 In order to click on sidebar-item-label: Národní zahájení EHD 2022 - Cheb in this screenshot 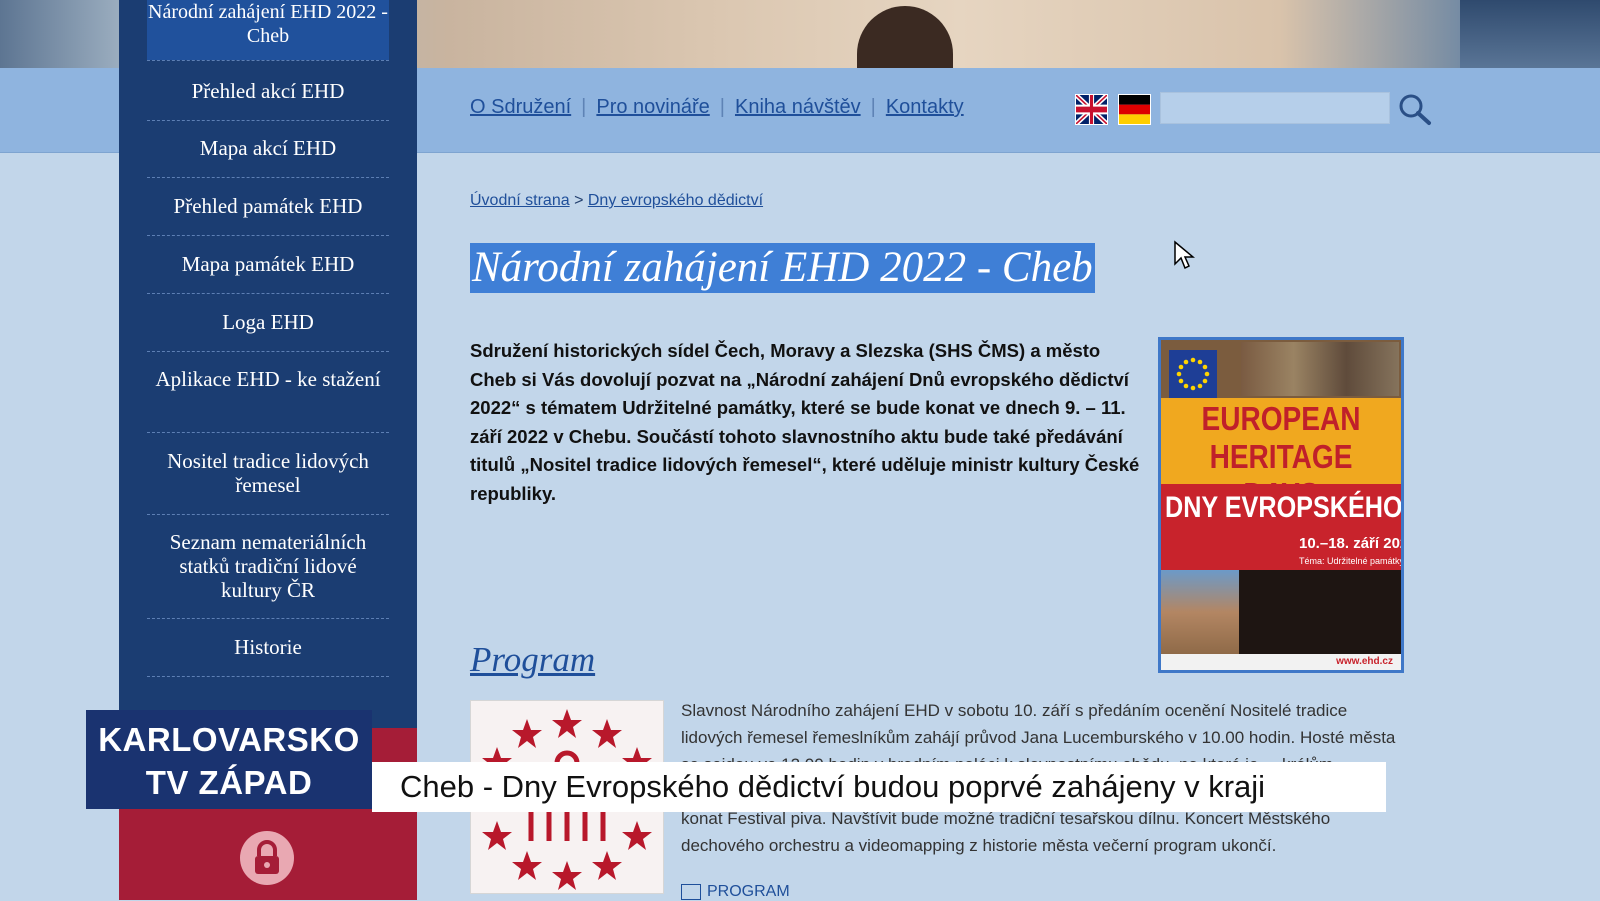, I will do `click(268, 24)`.